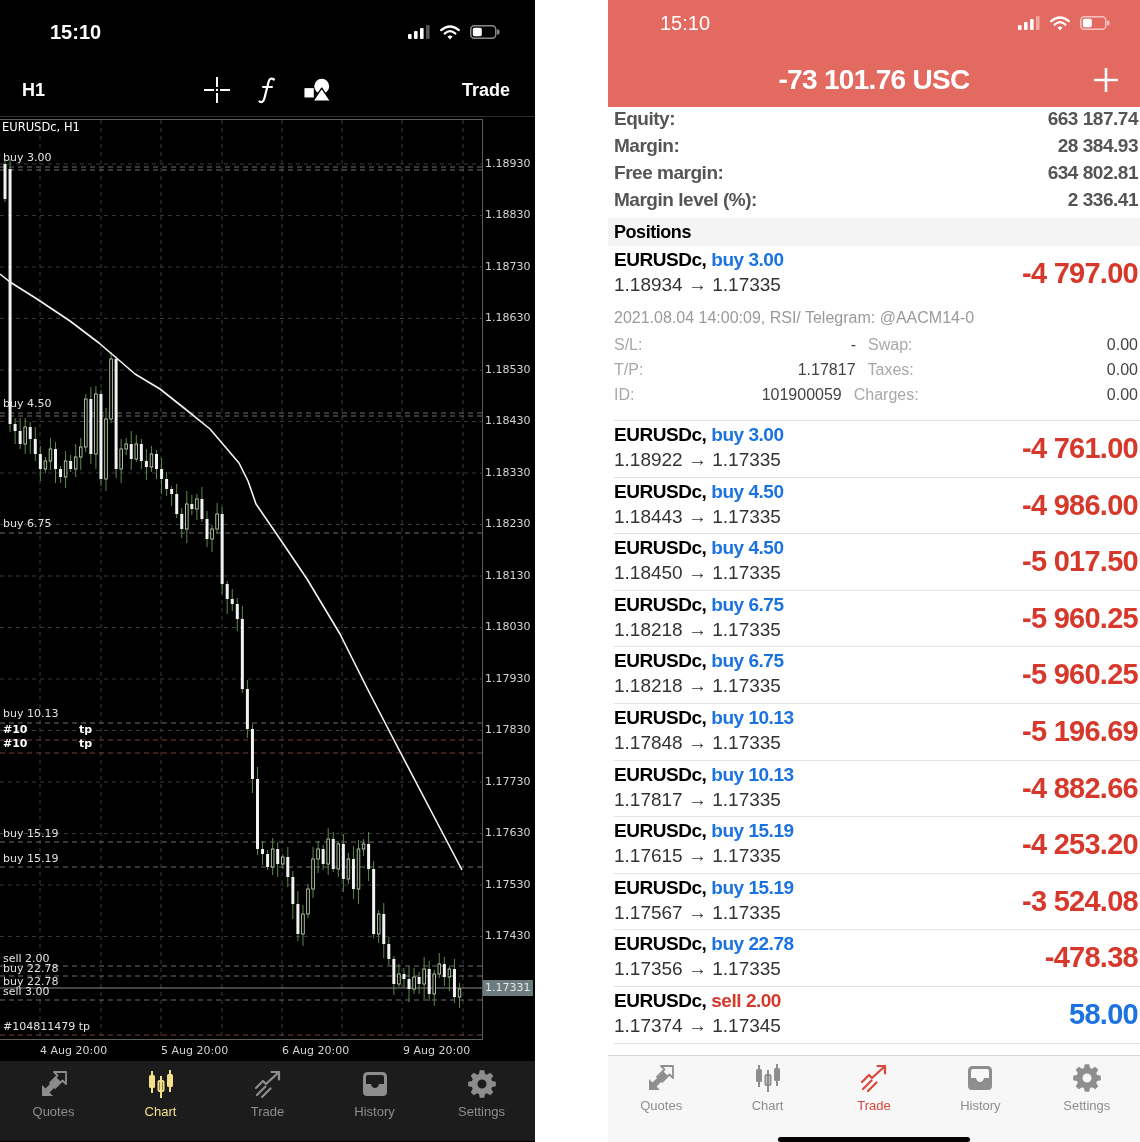  What do you see at coordinates (877, 845) in the screenshot?
I see `position-row: EURUSDc, buy 15.19 1.17615 → 1.17335 -4 253.20` at bounding box center [877, 845].